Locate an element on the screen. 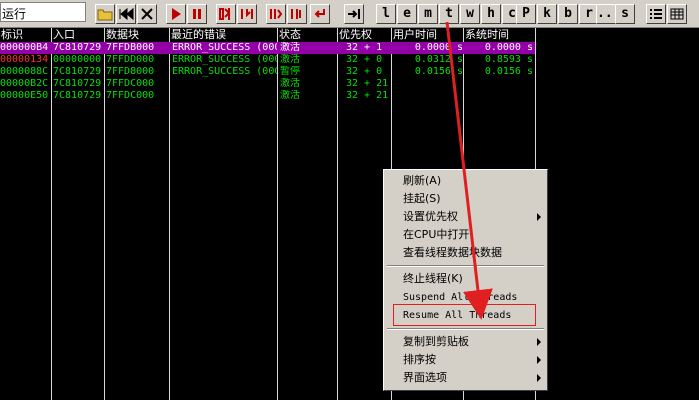 This screenshot has width=699, height=400. thread-id: 000000B4 is located at coordinates (24, 47).